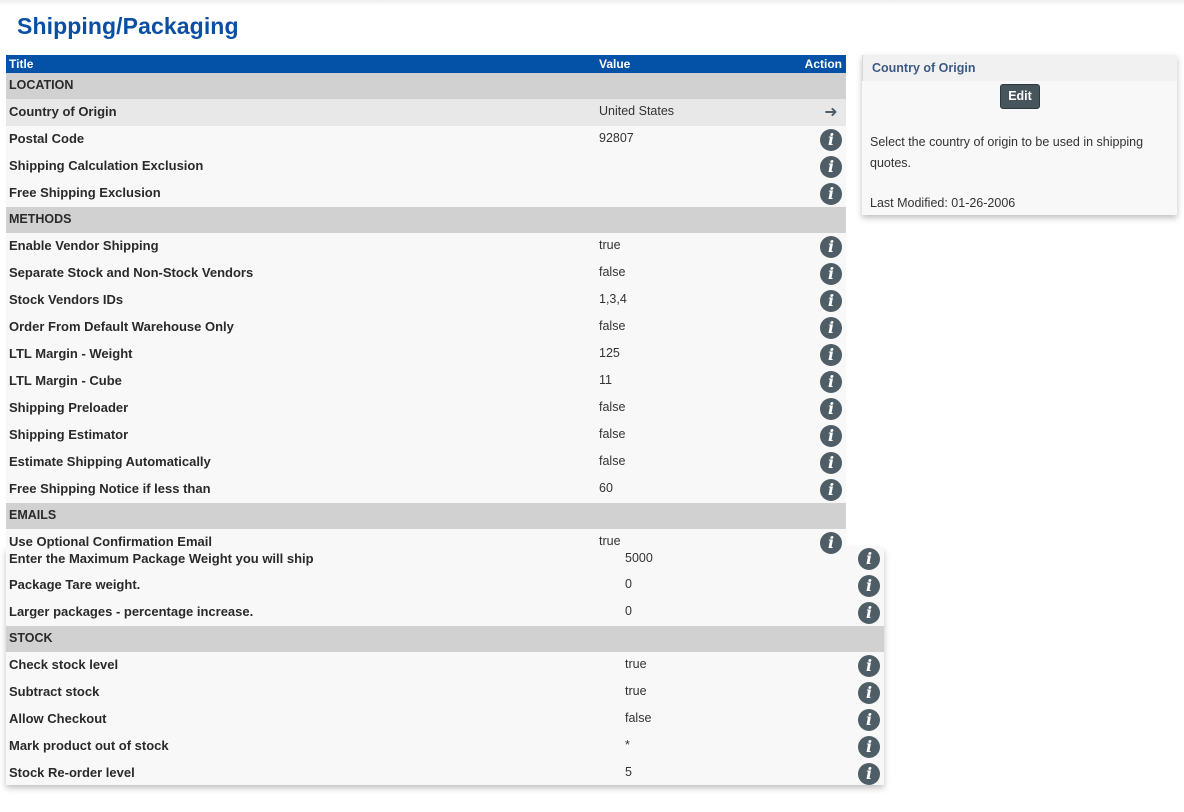 This screenshot has height=812, width=1184. Describe the element at coordinates (628, 772) in the screenshot. I see `setting-value: 5` at that location.